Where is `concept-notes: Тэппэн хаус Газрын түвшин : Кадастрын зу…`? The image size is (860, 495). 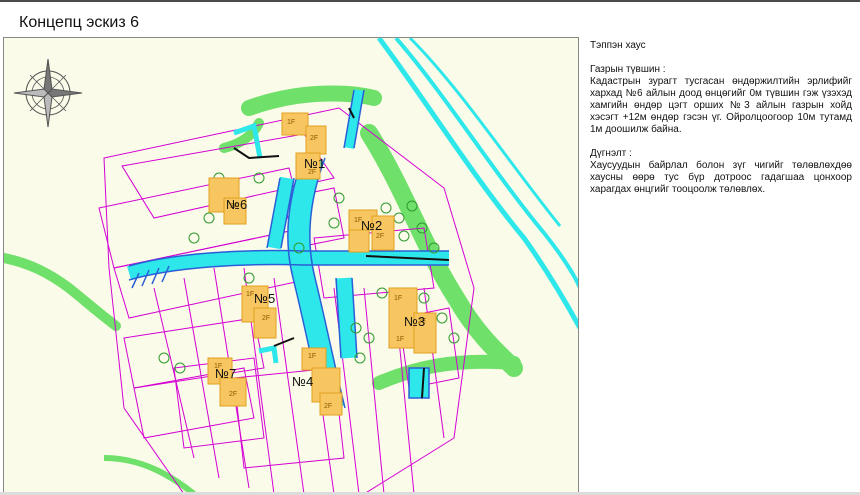 concept-notes: Тэппэн хаус Газрын түвшин : Кадастрын зу… is located at coordinates (721, 118).